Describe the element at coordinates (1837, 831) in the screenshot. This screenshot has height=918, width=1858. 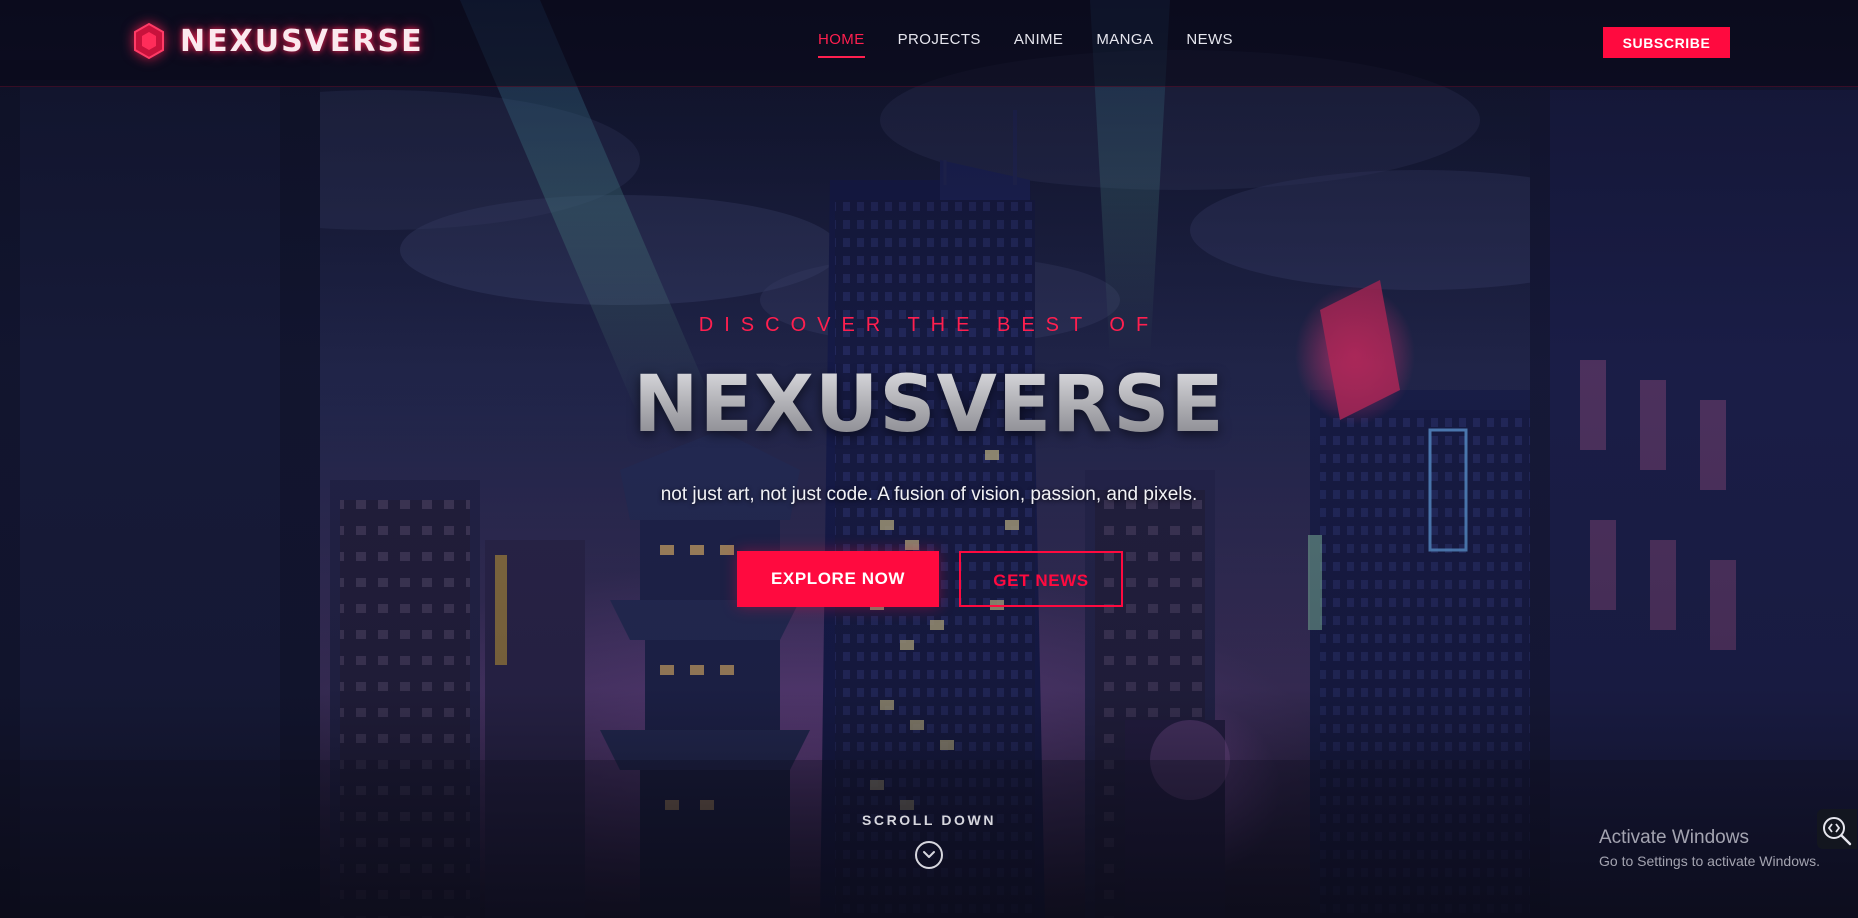
I see `code-search-icon` at that location.